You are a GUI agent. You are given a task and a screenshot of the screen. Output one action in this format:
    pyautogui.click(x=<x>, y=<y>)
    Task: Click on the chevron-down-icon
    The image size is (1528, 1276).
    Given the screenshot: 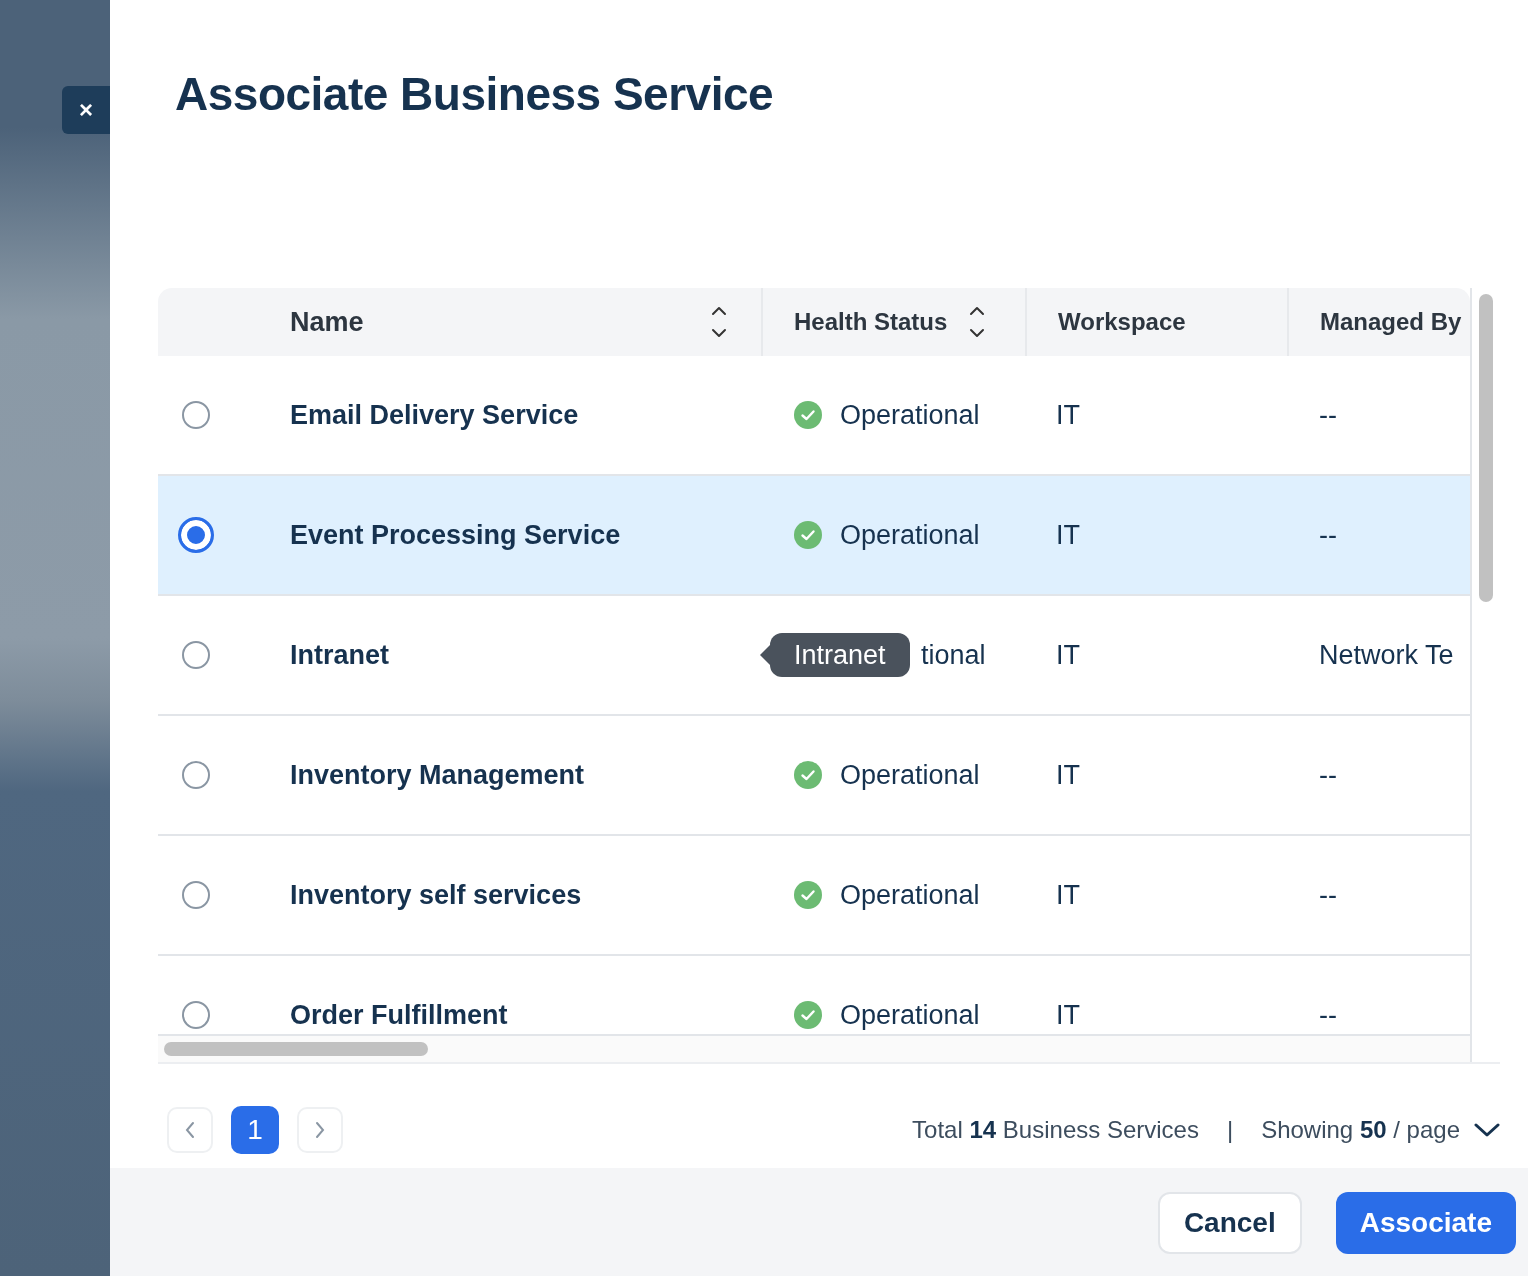 What is the action you would take?
    pyautogui.click(x=1487, y=1130)
    